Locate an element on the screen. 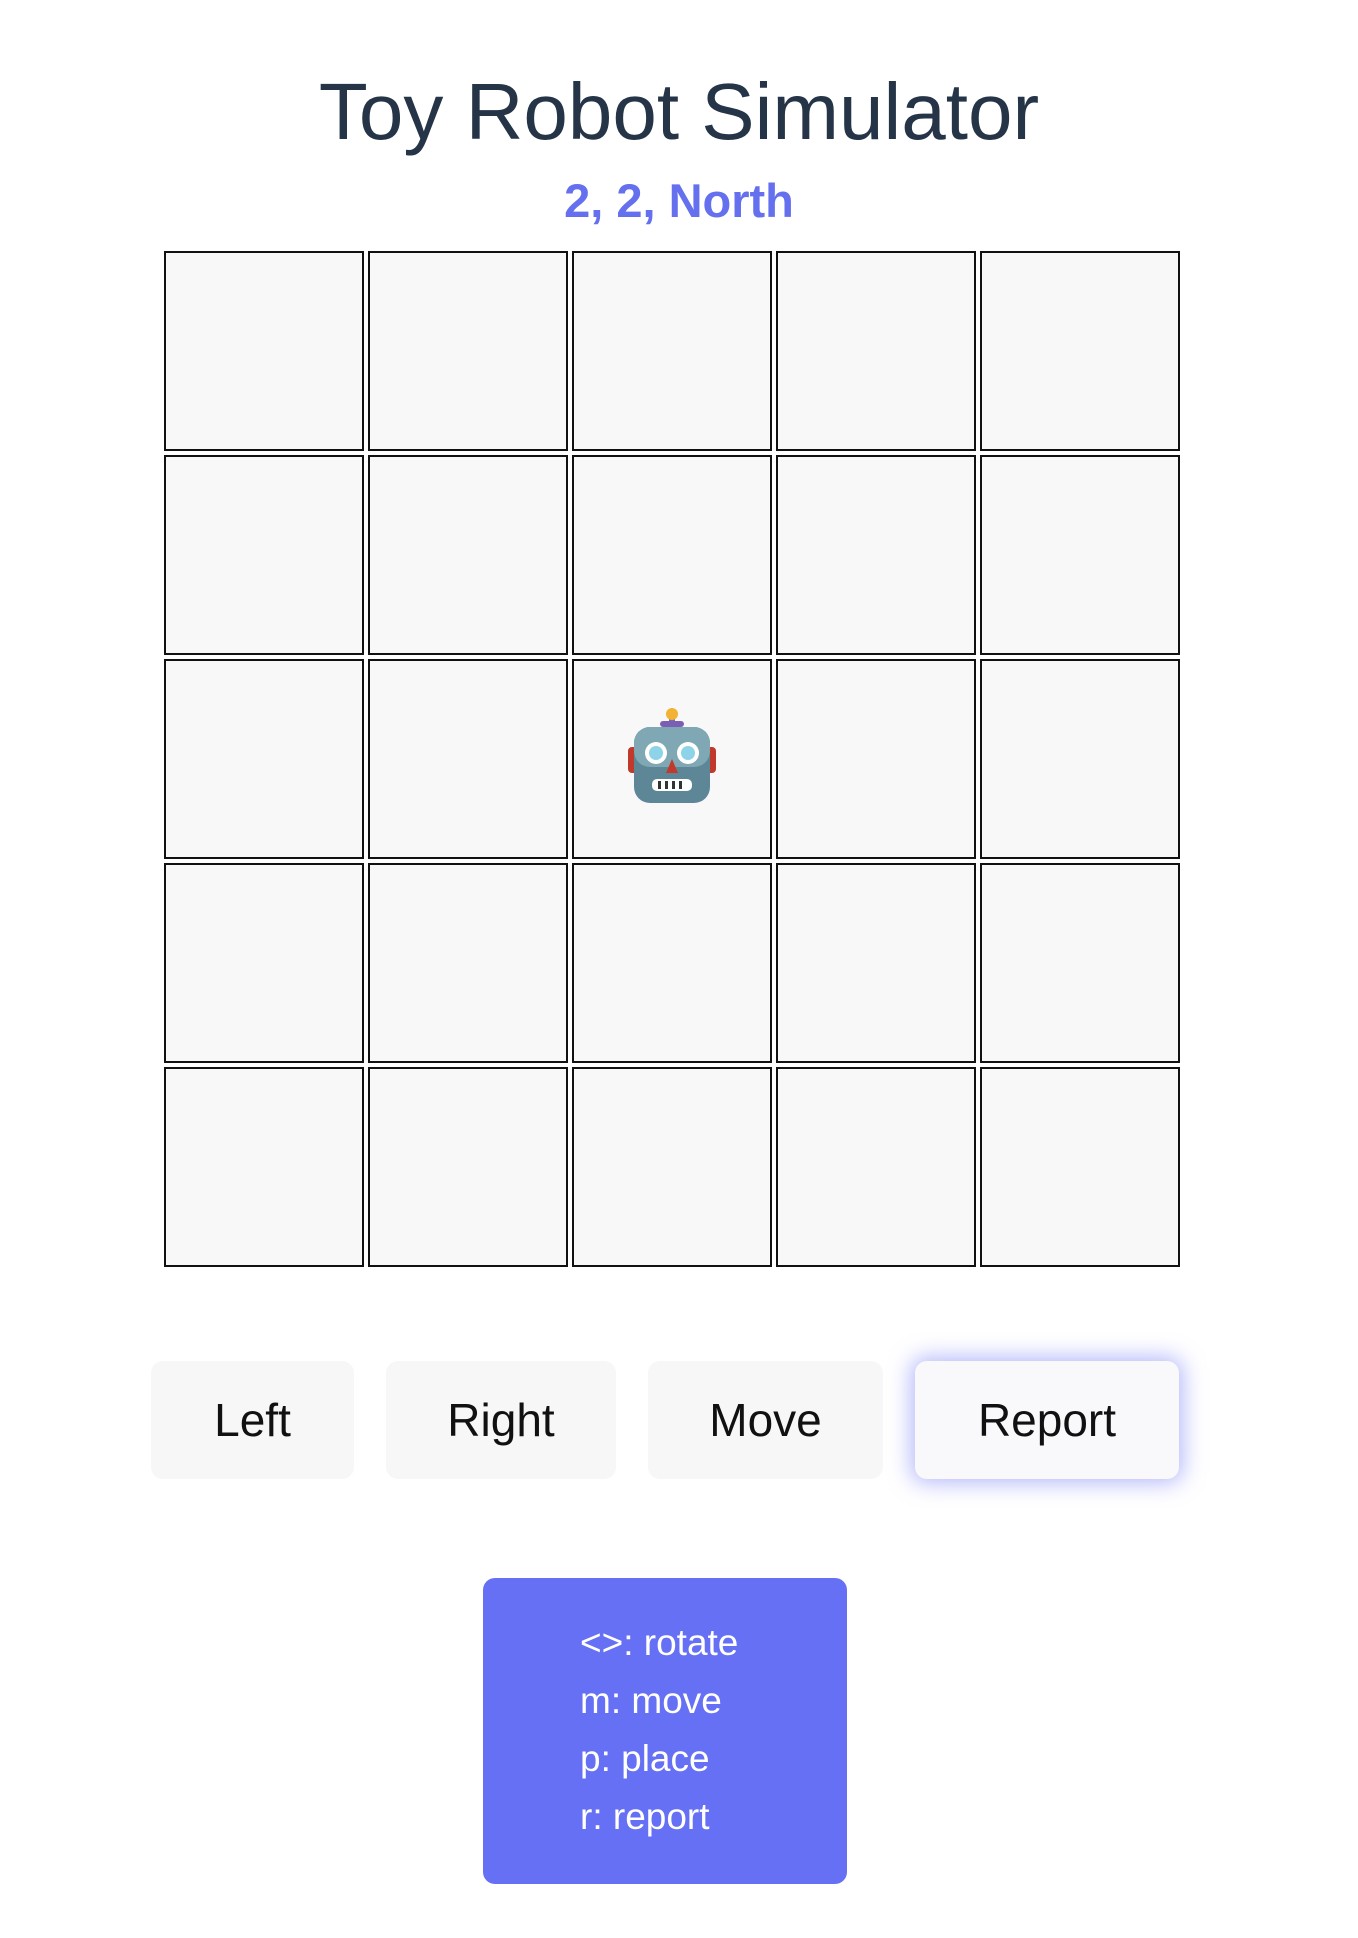  control-buttons: Left Right Move Report is located at coordinates (679, 1420).